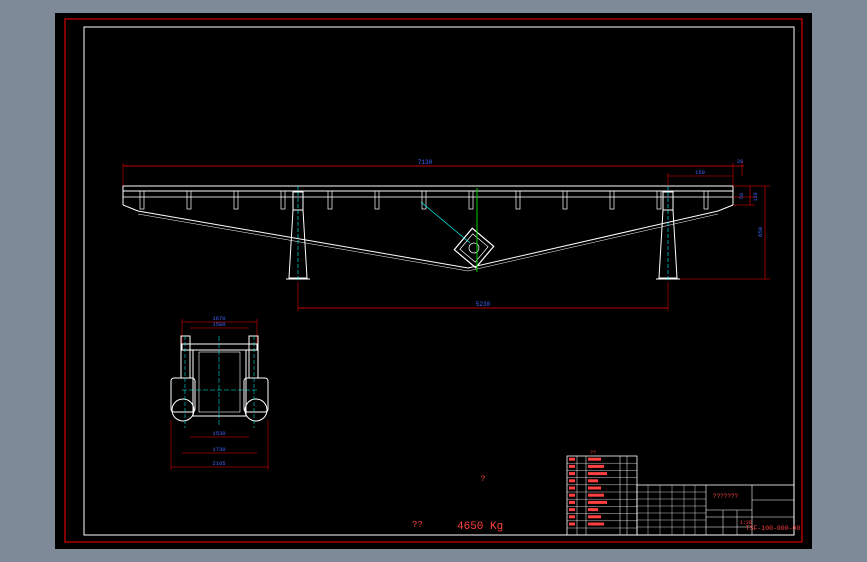 The width and height of the screenshot is (867, 562). What do you see at coordinates (218, 433) in the screenshot?
I see `side-dim-bottom-a: 1530` at bounding box center [218, 433].